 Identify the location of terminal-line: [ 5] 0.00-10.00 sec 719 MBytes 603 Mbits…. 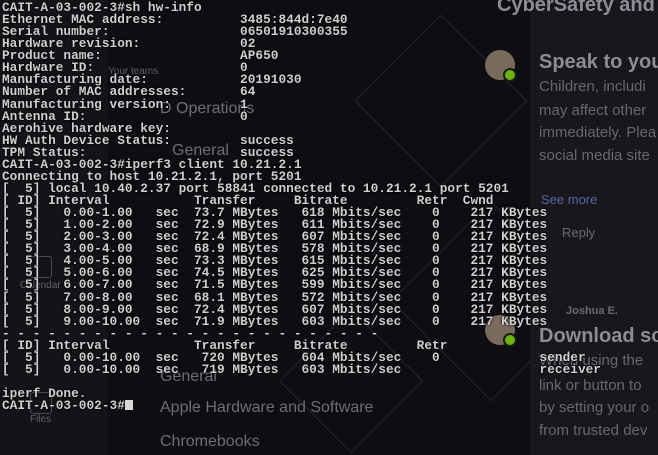
(301, 369).